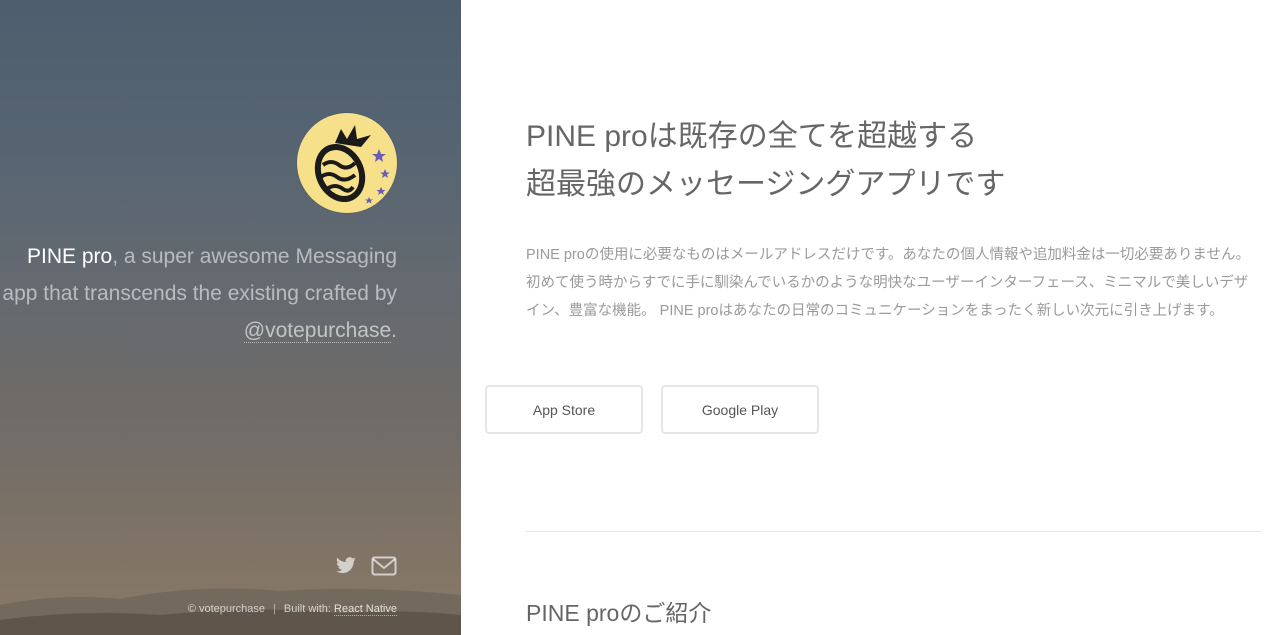 The image size is (1282, 635). I want to click on sidebar-footer: © votepurchase | Built with: React Native, so click(292, 609).